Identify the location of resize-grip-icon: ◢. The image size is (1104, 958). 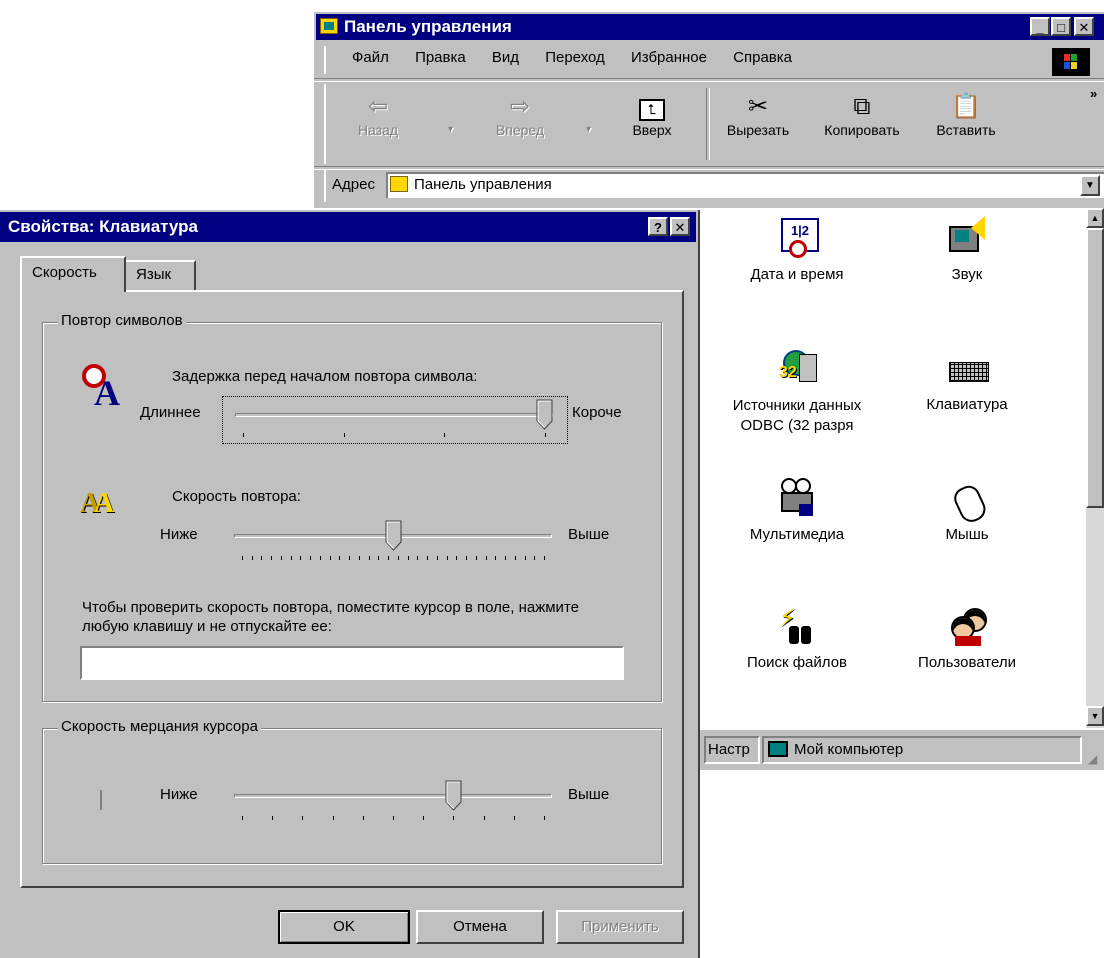
(1092, 759).